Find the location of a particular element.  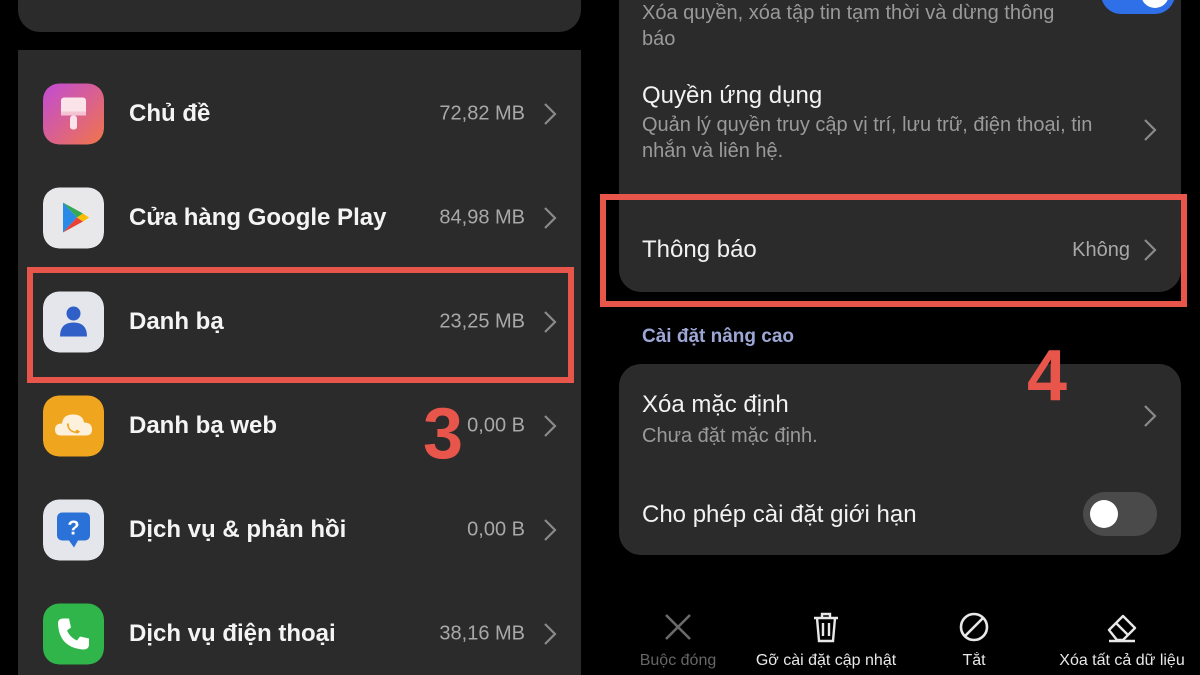

disable-button: Tắt is located at coordinates (974, 641).